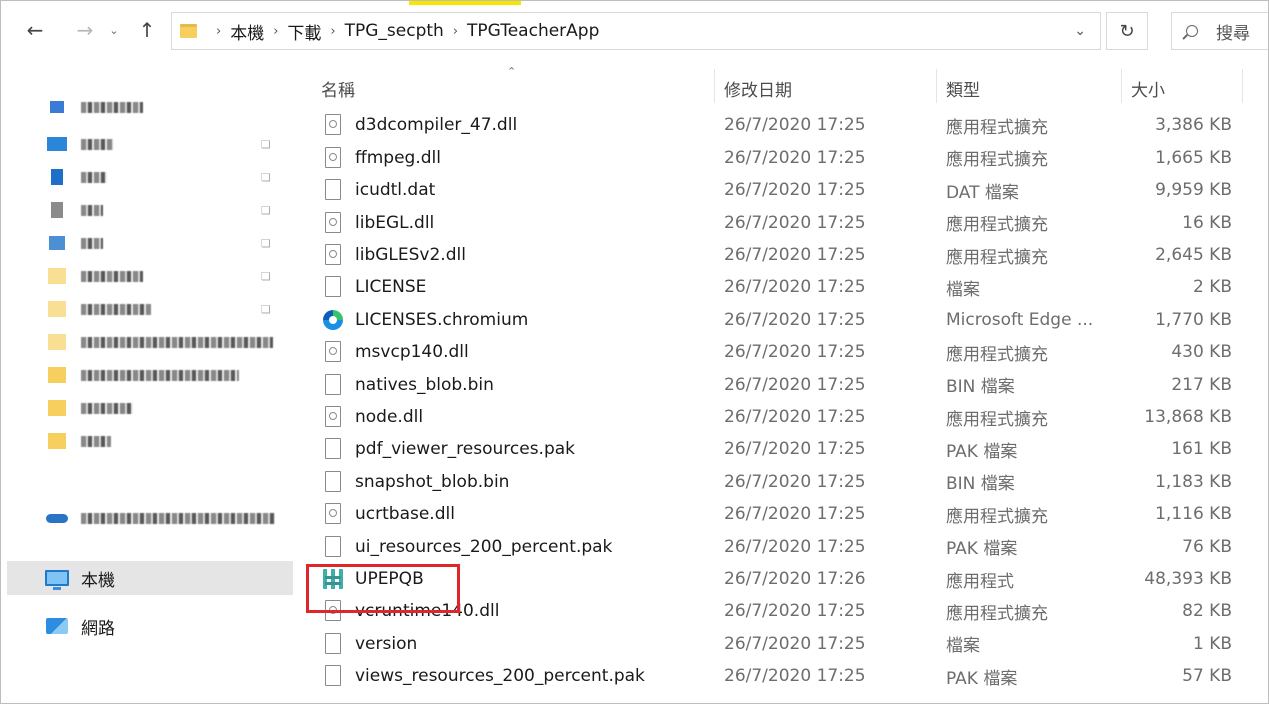 This screenshot has width=1269, height=704. I want to click on download-icon, so click(57, 177).